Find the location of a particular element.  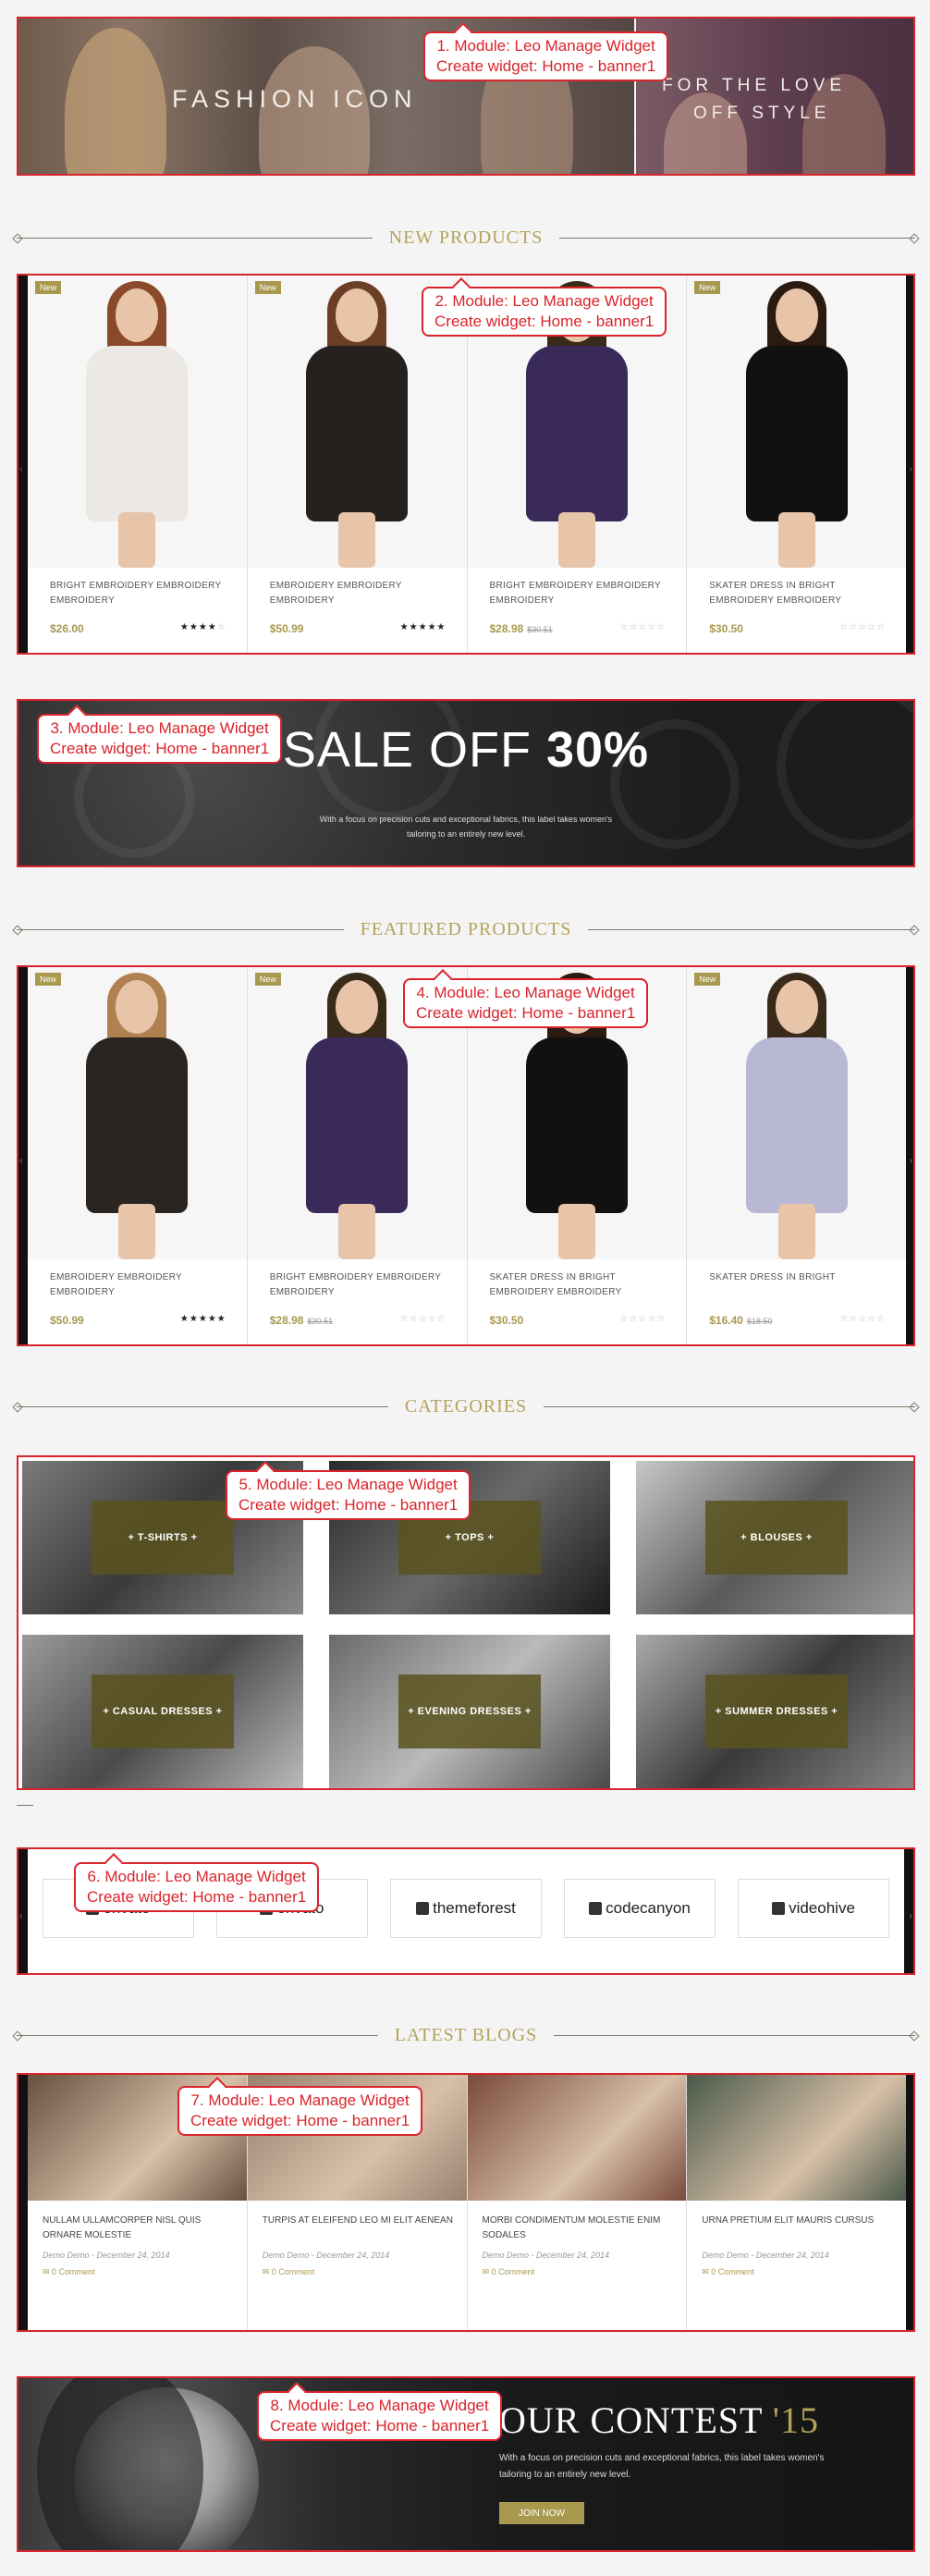

brand-logo: codecanyon is located at coordinates (640, 1909).